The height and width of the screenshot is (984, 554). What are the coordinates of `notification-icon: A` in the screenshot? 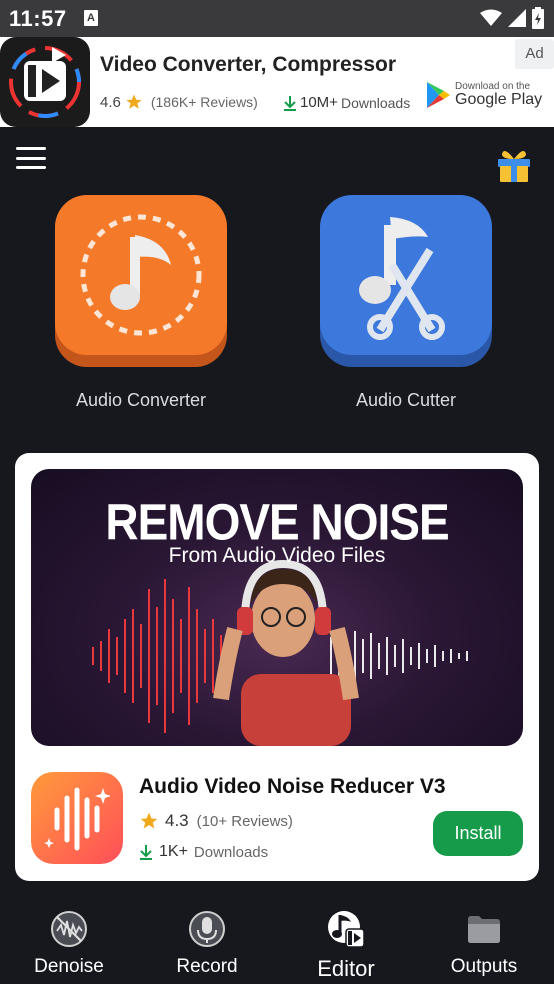 It's located at (91, 18).